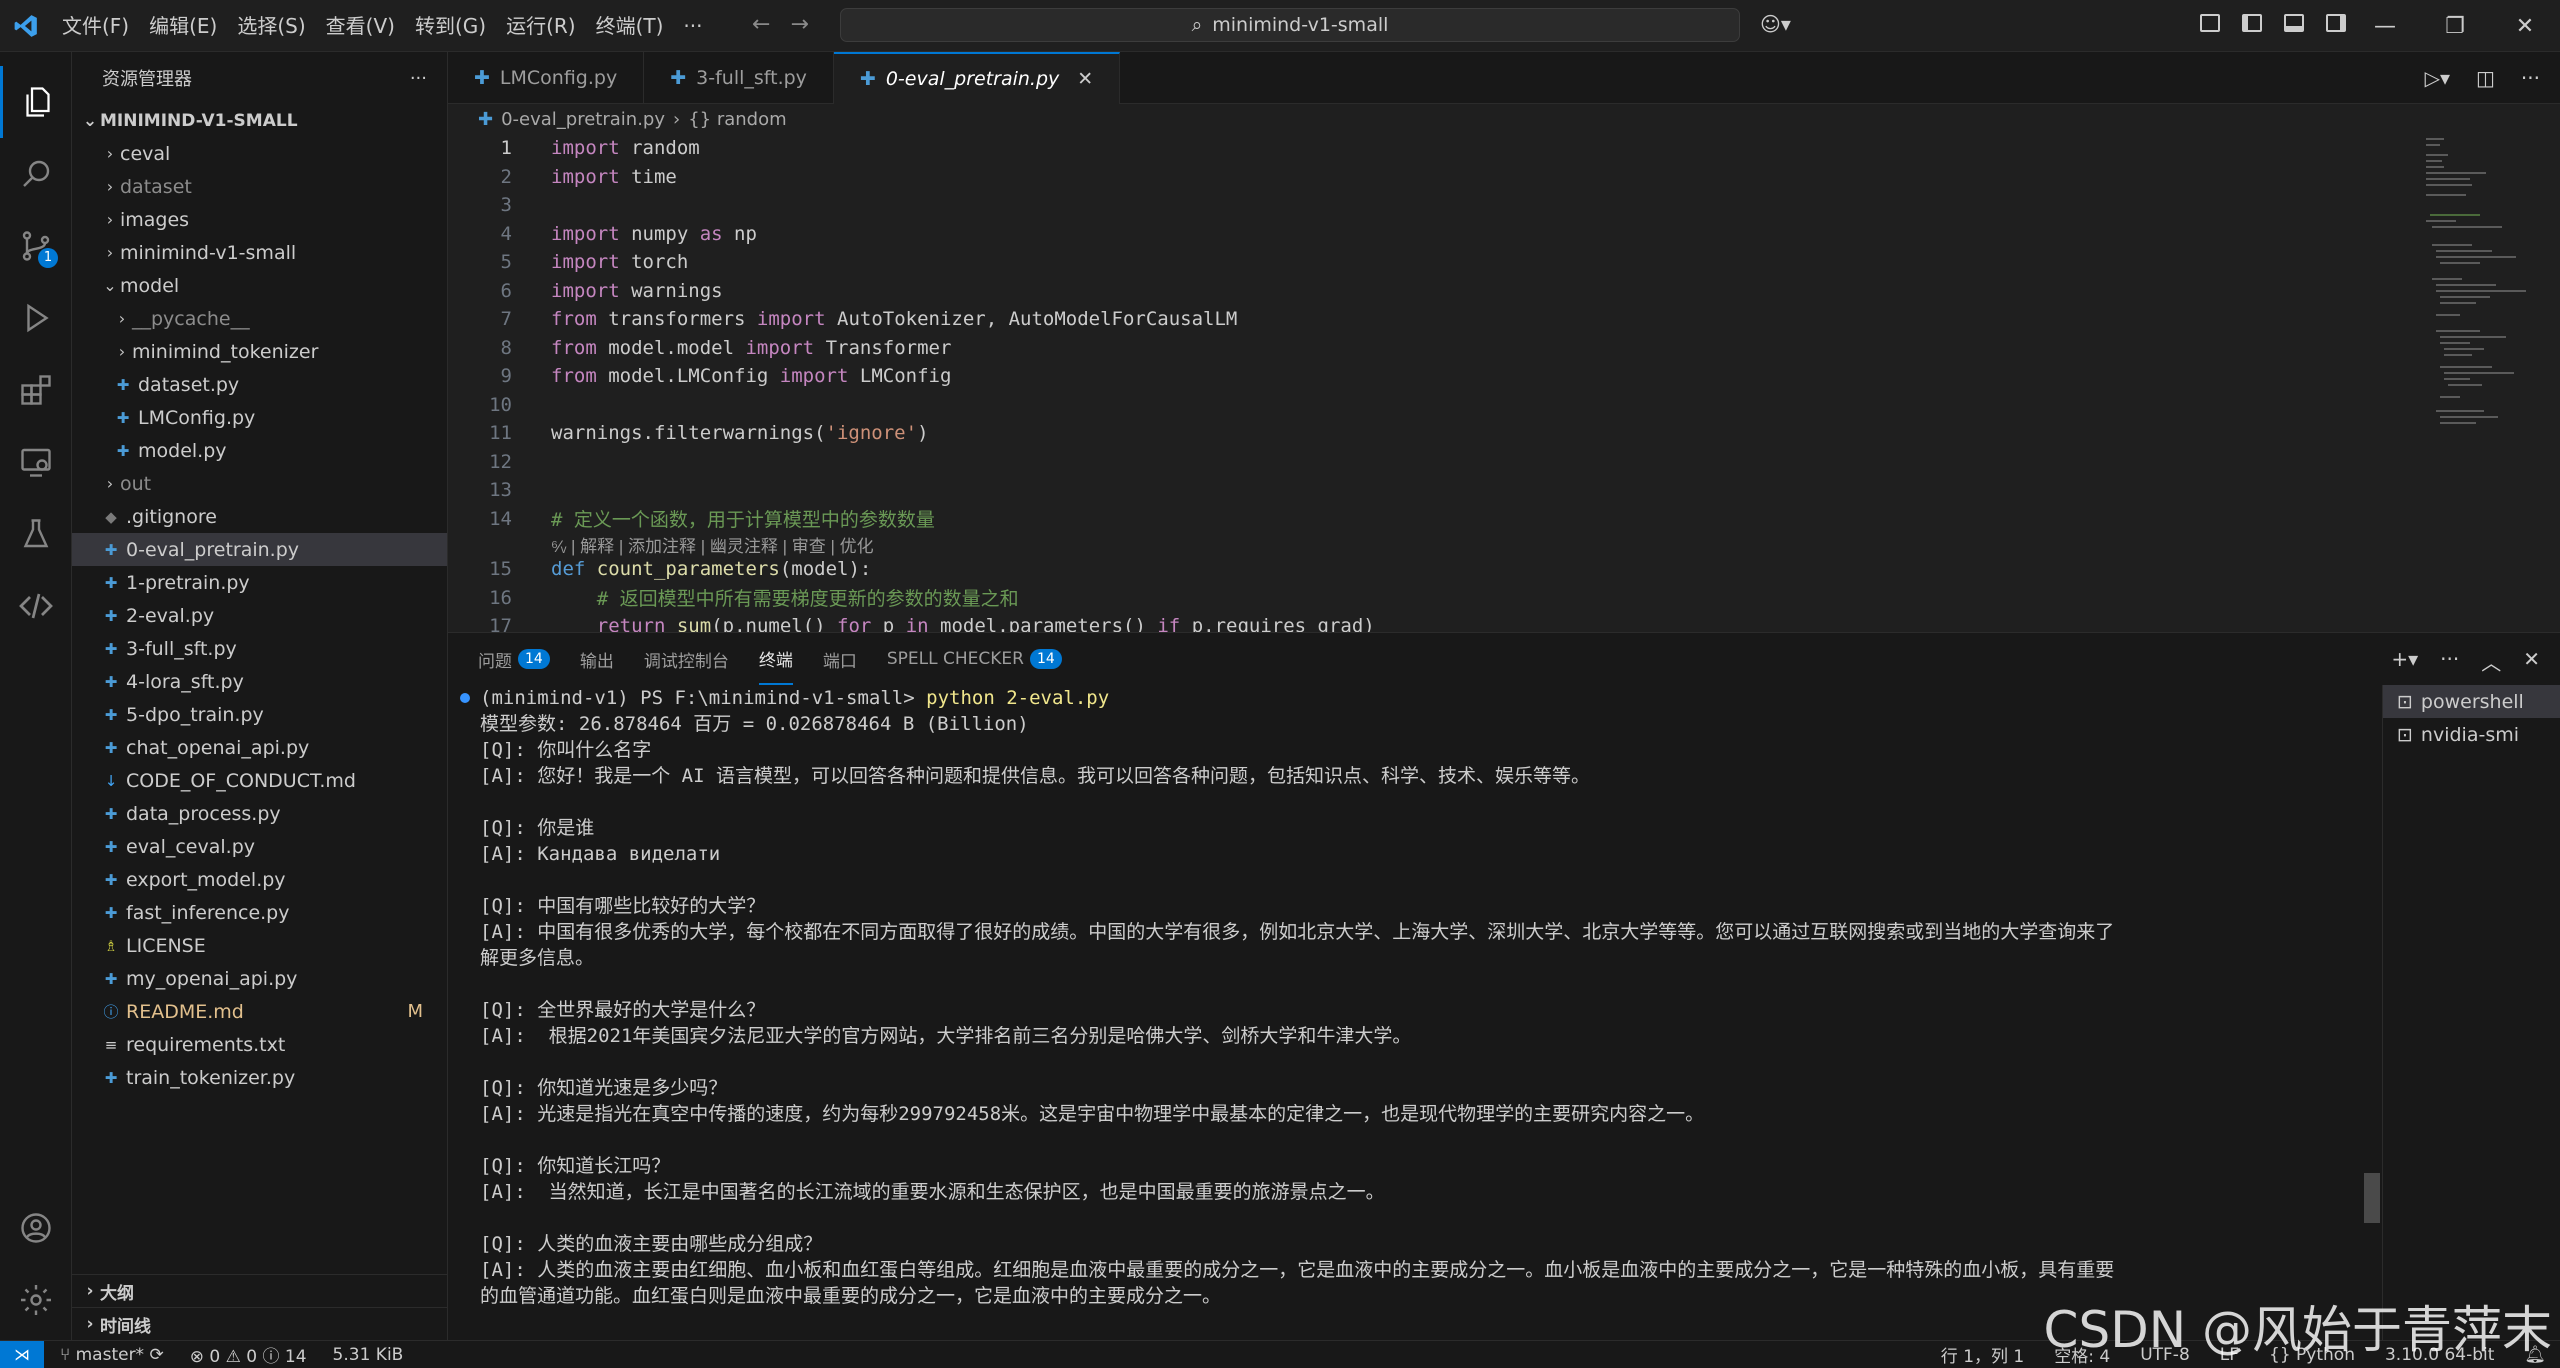 The width and height of the screenshot is (2560, 1368). I want to click on codelens-actions: ⁶⁄ᵥ | 解释 | 添加注释 | 幽灵注释 | 审查 | 优化, so click(712, 544).